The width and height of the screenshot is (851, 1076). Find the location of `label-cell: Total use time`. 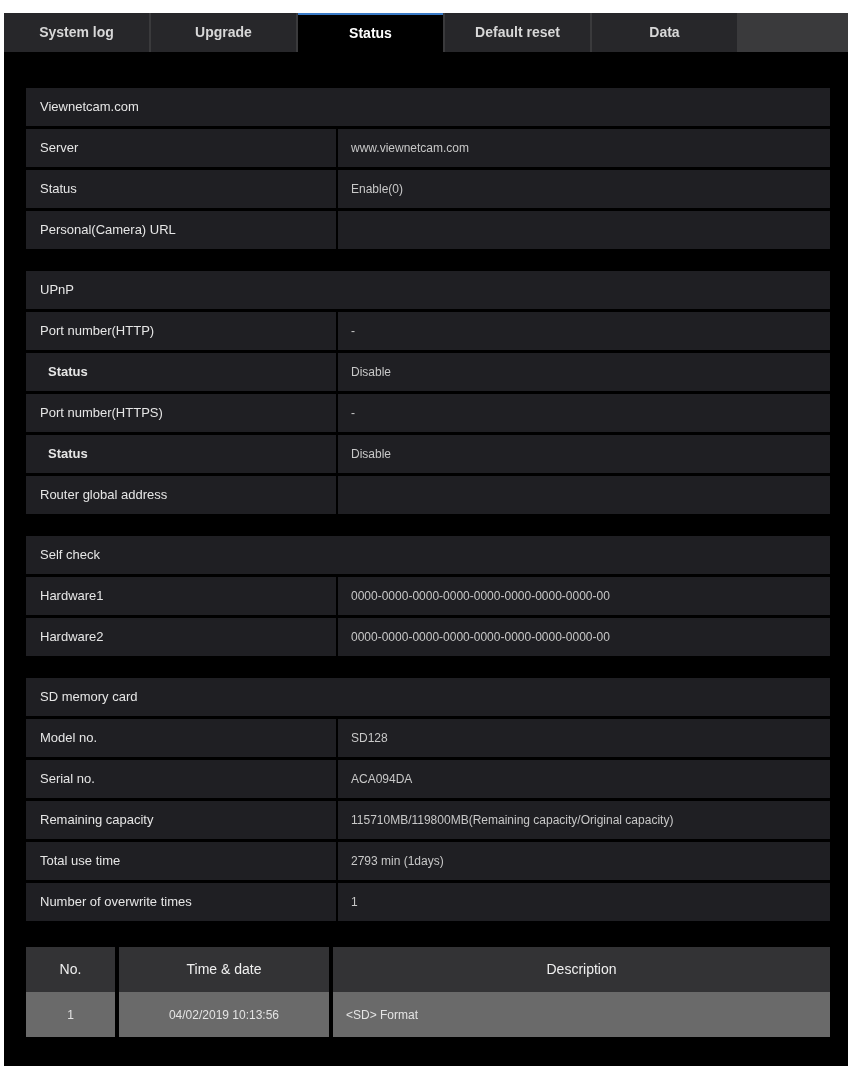

label-cell: Total use time is located at coordinates (181, 861).